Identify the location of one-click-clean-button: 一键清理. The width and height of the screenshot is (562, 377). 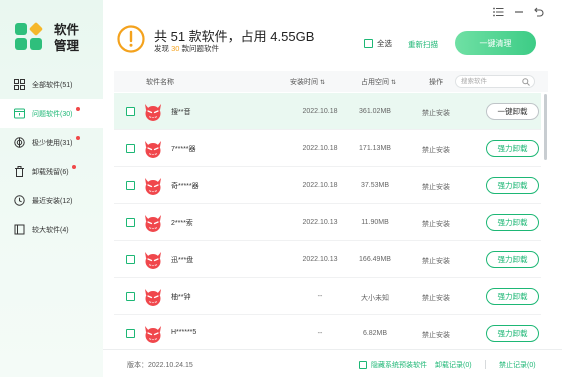
(495, 43).